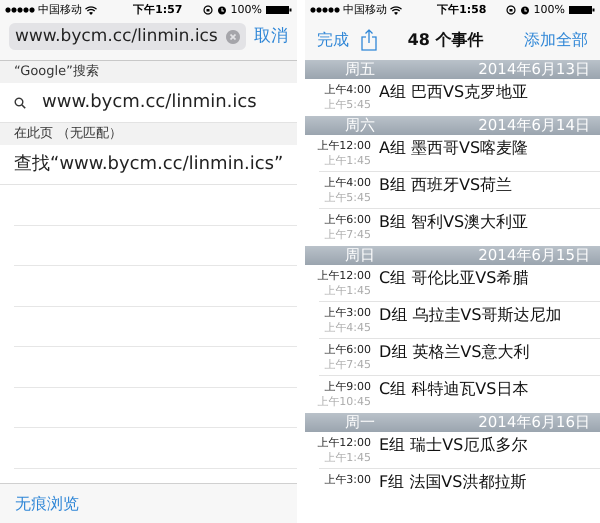 This screenshot has width=600, height=523. I want to click on weekday-label: 周一, so click(360, 422).